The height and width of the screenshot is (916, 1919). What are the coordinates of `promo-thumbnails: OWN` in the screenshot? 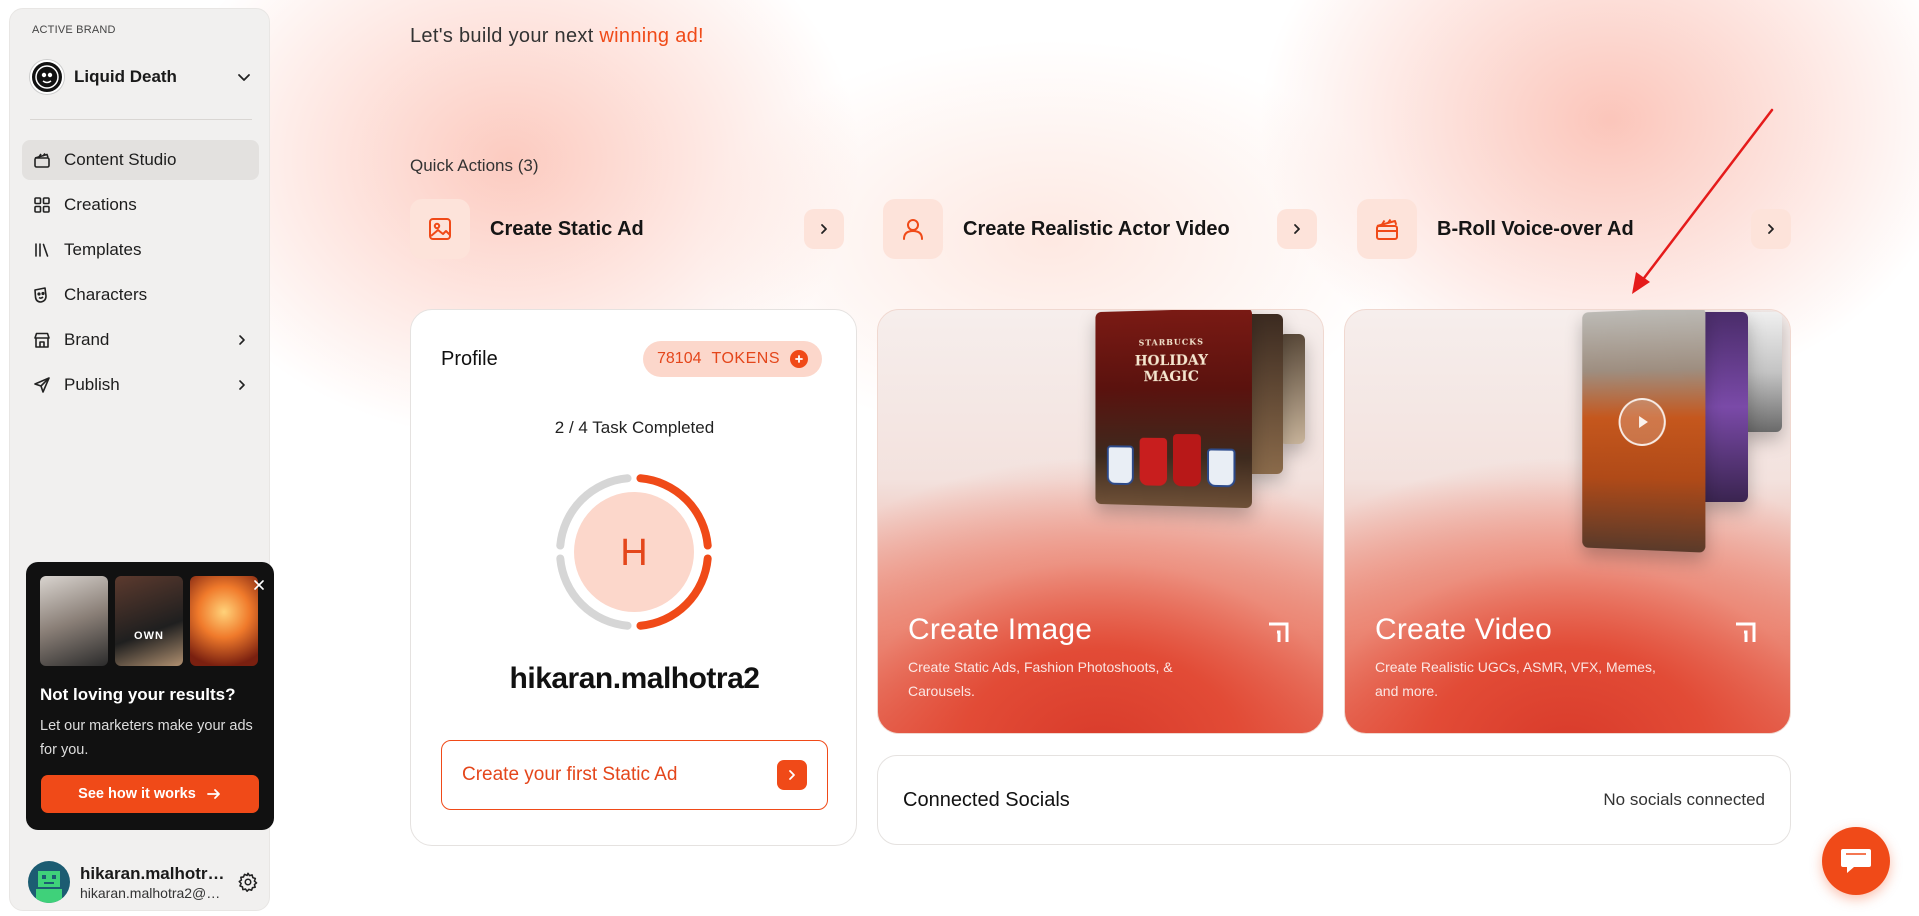 It's located at (149, 621).